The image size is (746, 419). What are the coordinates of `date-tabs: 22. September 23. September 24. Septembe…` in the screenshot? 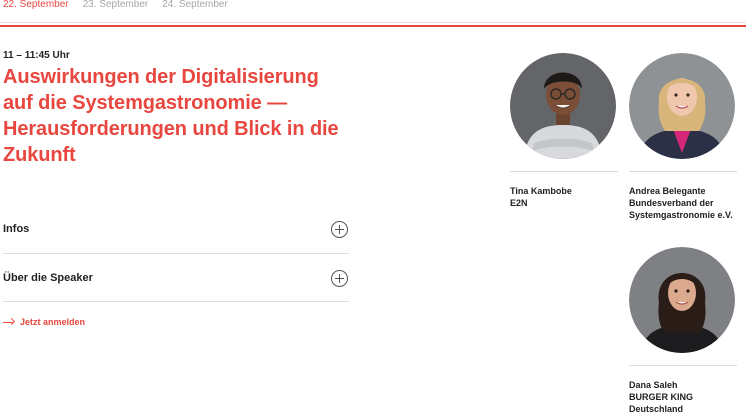 It's located at (115, 7).